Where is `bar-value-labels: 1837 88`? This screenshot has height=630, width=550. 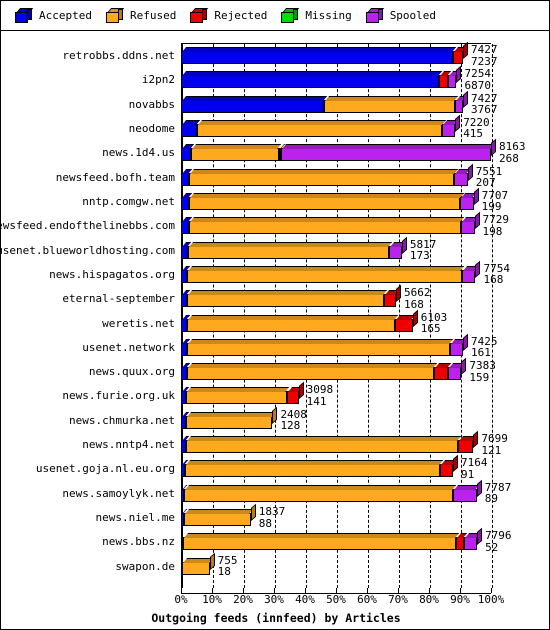
bar-value-labels: 1837 88 is located at coordinates (272, 517).